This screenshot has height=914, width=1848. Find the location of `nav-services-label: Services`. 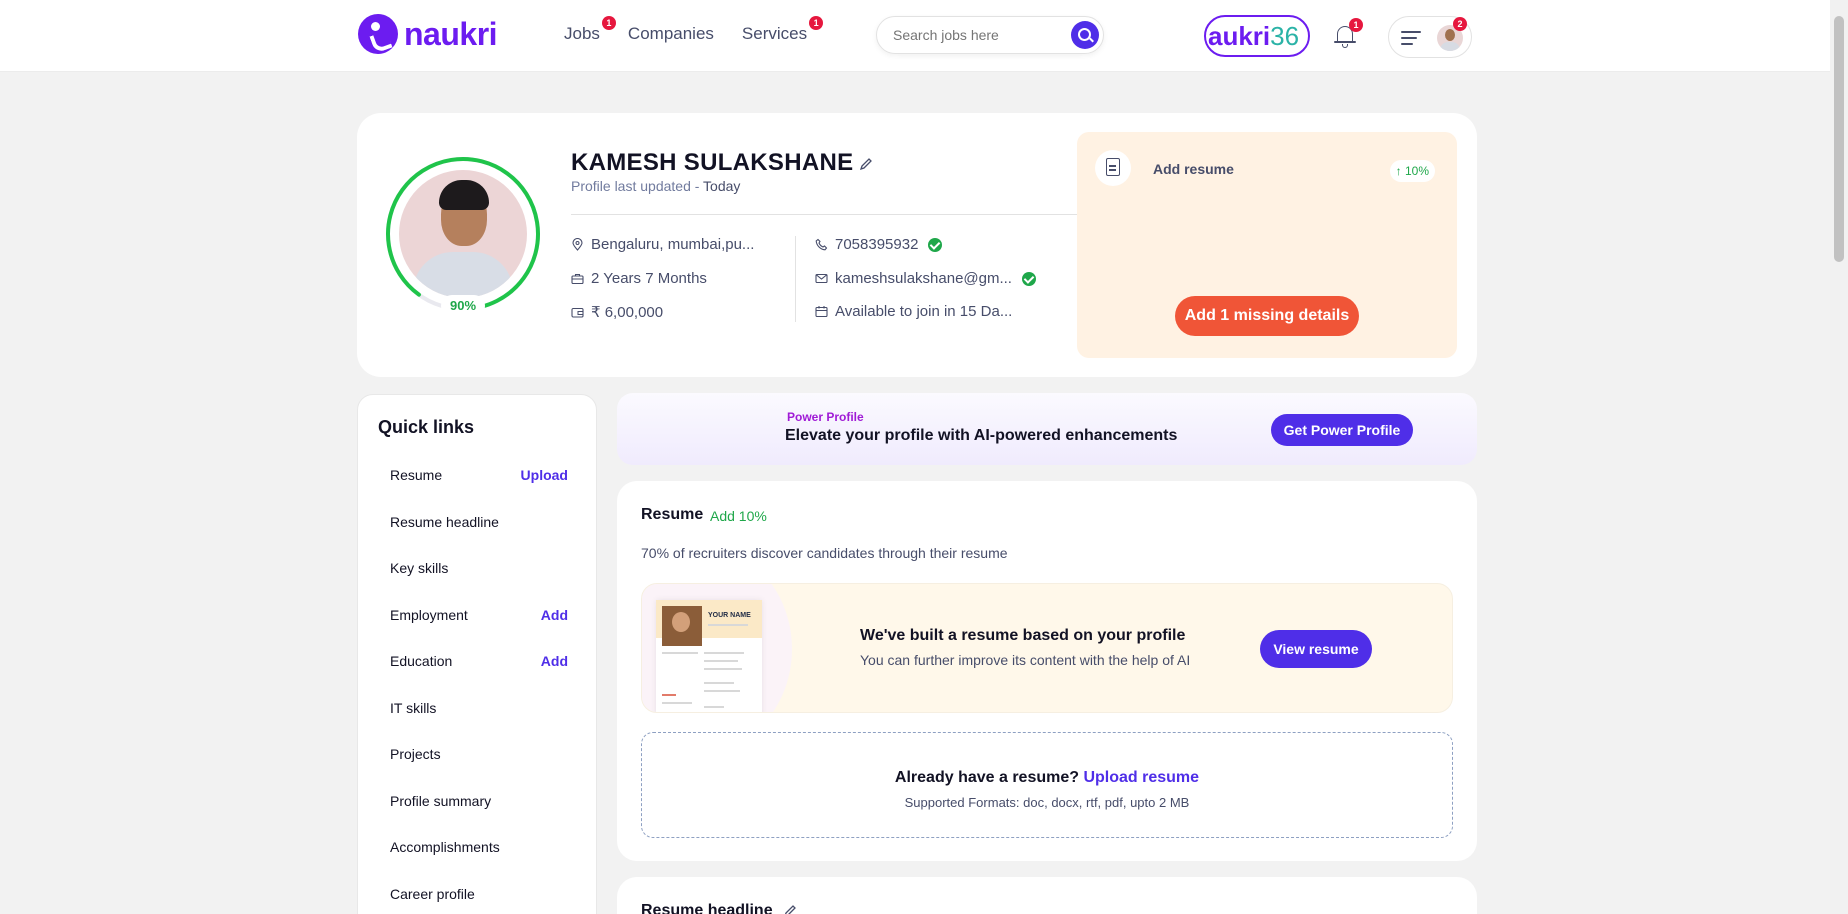

nav-services-label: Services is located at coordinates (774, 33).